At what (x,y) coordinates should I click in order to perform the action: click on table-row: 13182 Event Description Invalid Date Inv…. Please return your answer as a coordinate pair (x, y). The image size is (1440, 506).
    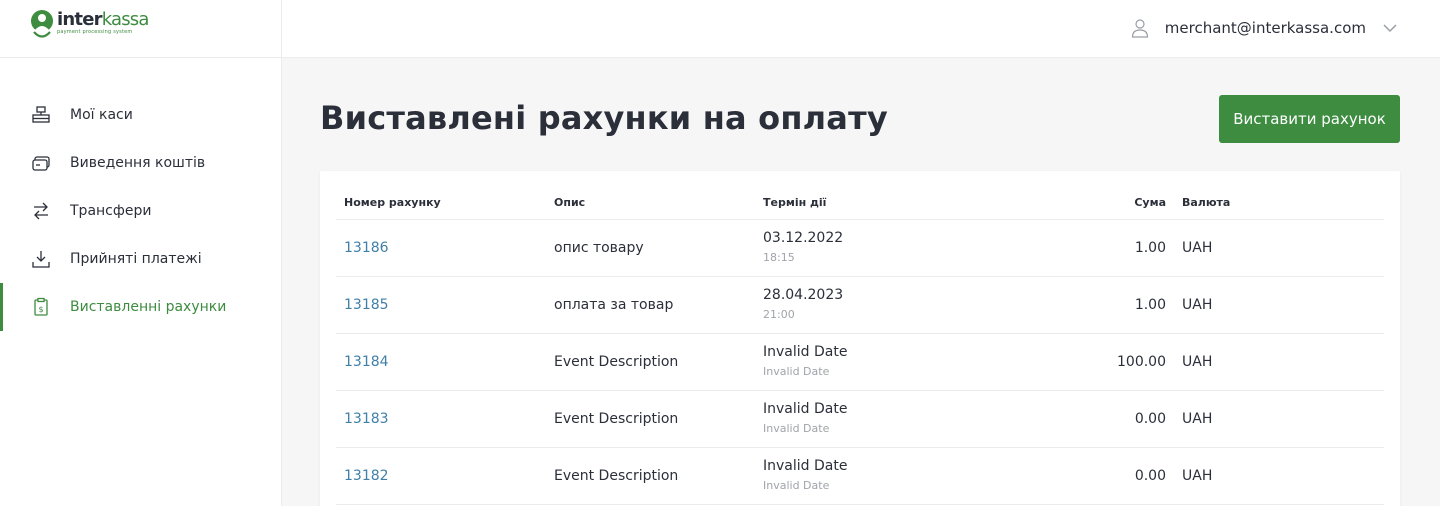
    Looking at the image, I should click on (860, 476).